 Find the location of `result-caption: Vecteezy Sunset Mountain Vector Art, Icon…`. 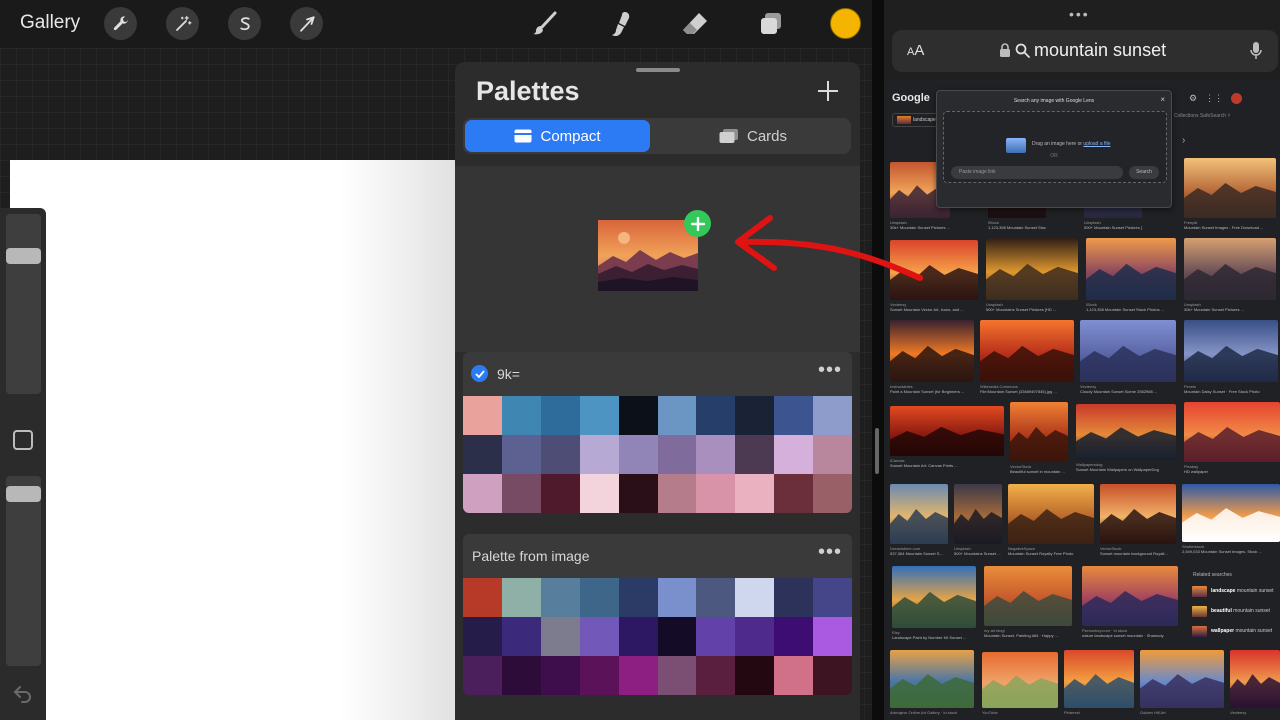

result-caption: Vecteezy Sunset Mountain Vector Art, Icon… is located at coordinates (934, 307).